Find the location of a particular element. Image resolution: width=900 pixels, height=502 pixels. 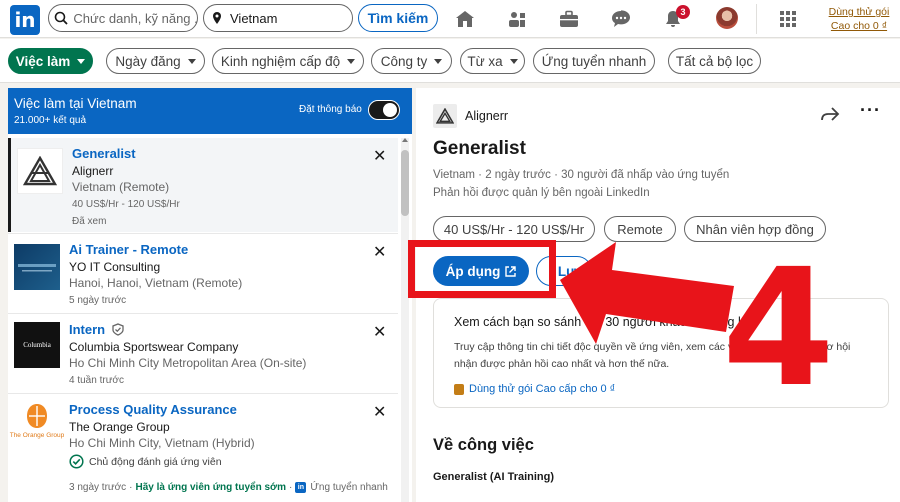

job-location: Vietnam (Remote) is located at coordinates (121, 187).